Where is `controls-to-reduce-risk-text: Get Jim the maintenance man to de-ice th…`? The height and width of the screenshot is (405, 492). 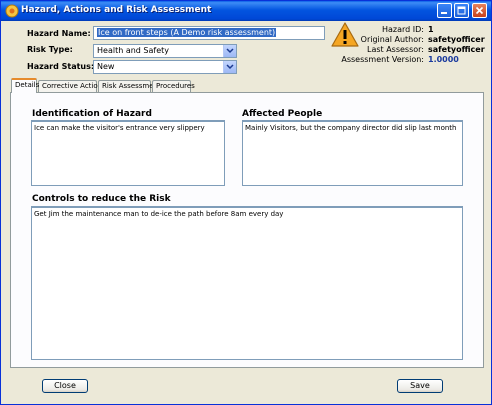 controls-to-reduce-risk-text: Get Jim the maintenance man to de-ice th… is located at coordinates (159, 214).